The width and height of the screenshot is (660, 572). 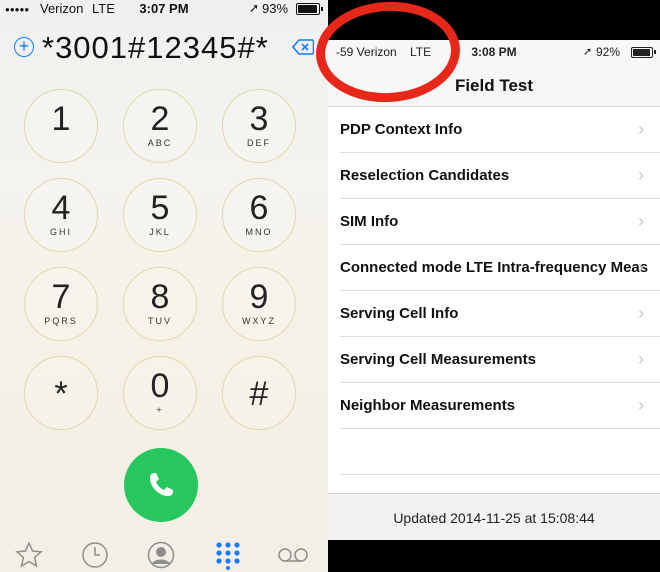 What do you see at coordinates (369, 221) in the screenshot?
I see `menu-row-label: SIM Info` at bounding box center [369, 221].